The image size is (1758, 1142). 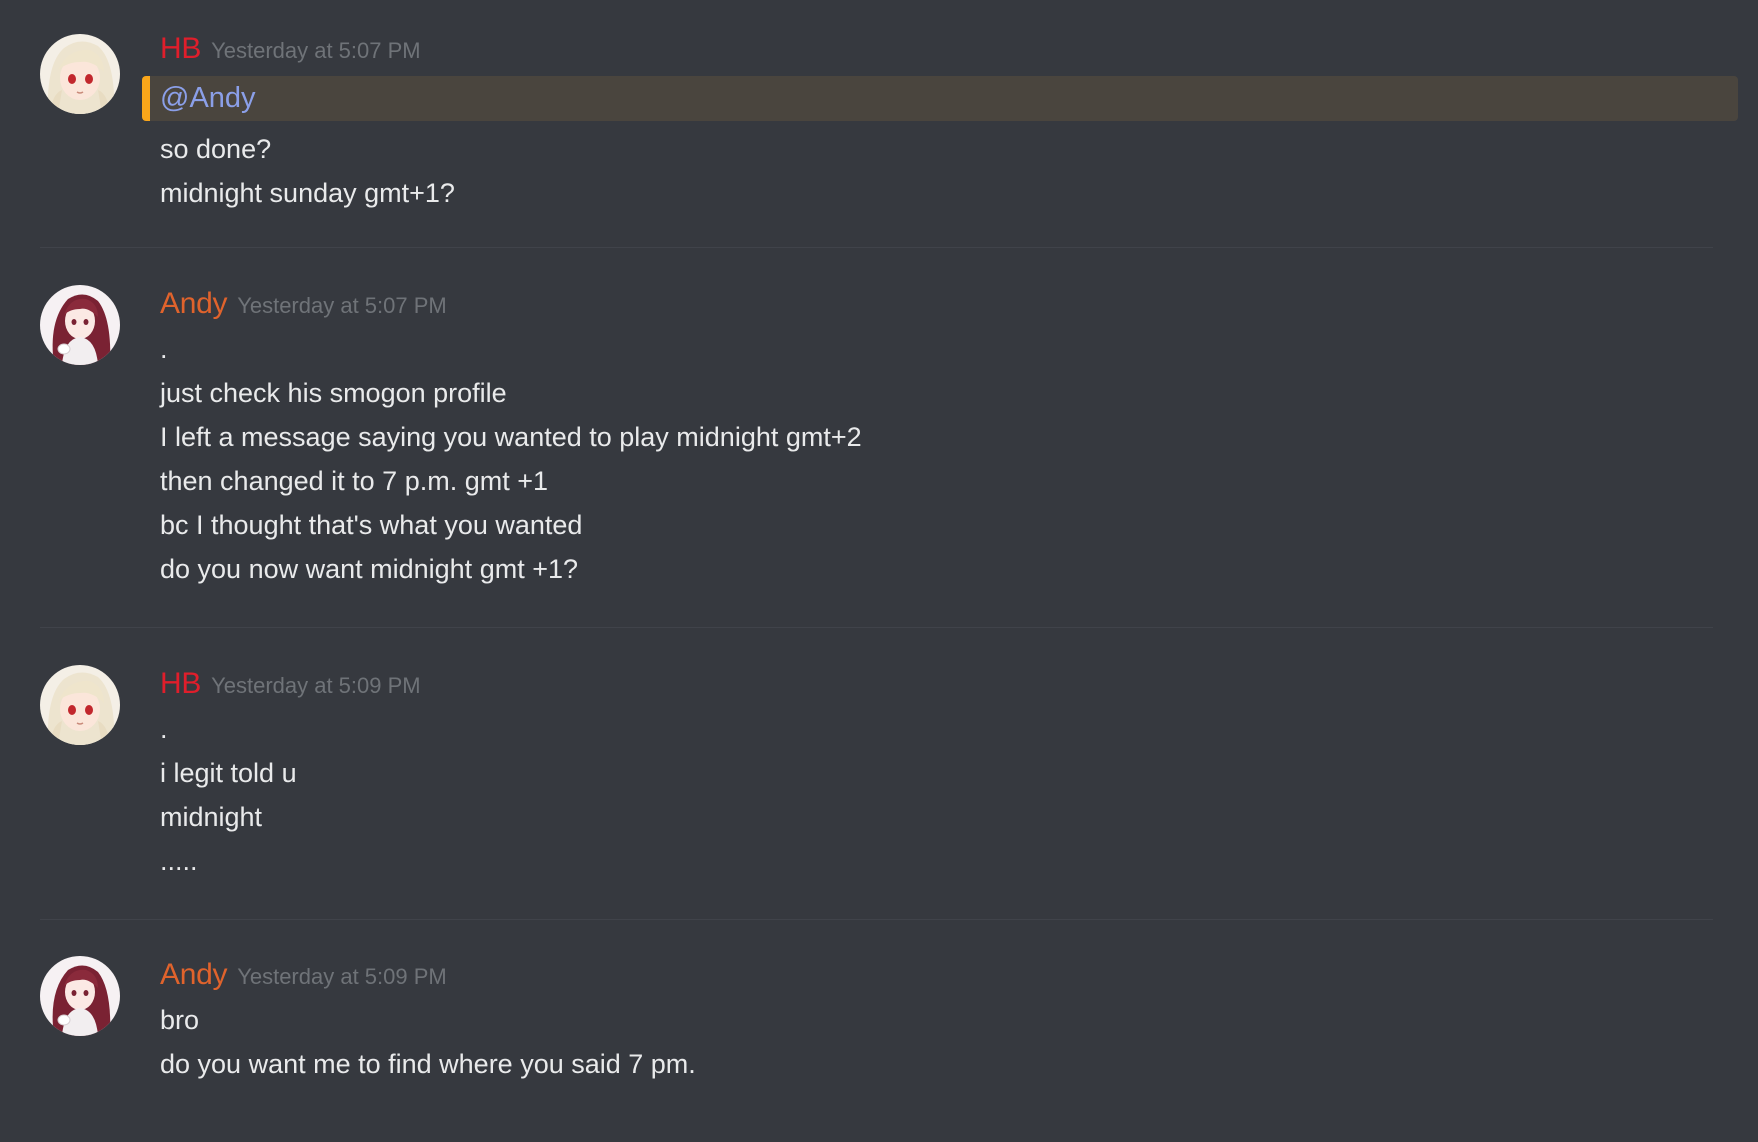 I want to click on message-line: then changed it to 7 p.m. gmt +1, so click(x=354, y=481).